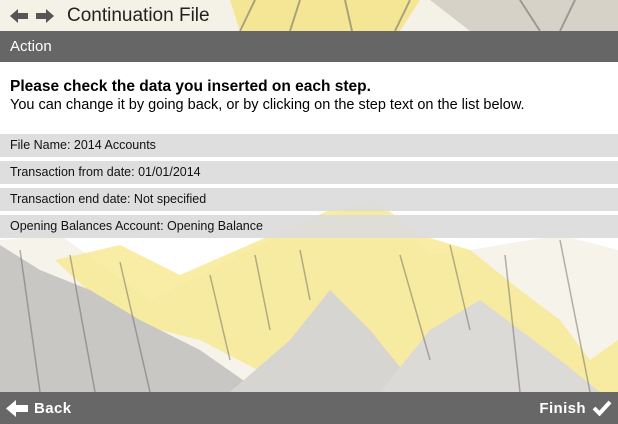  I want to click on finish-button-label: Finish, so click(562, 408).